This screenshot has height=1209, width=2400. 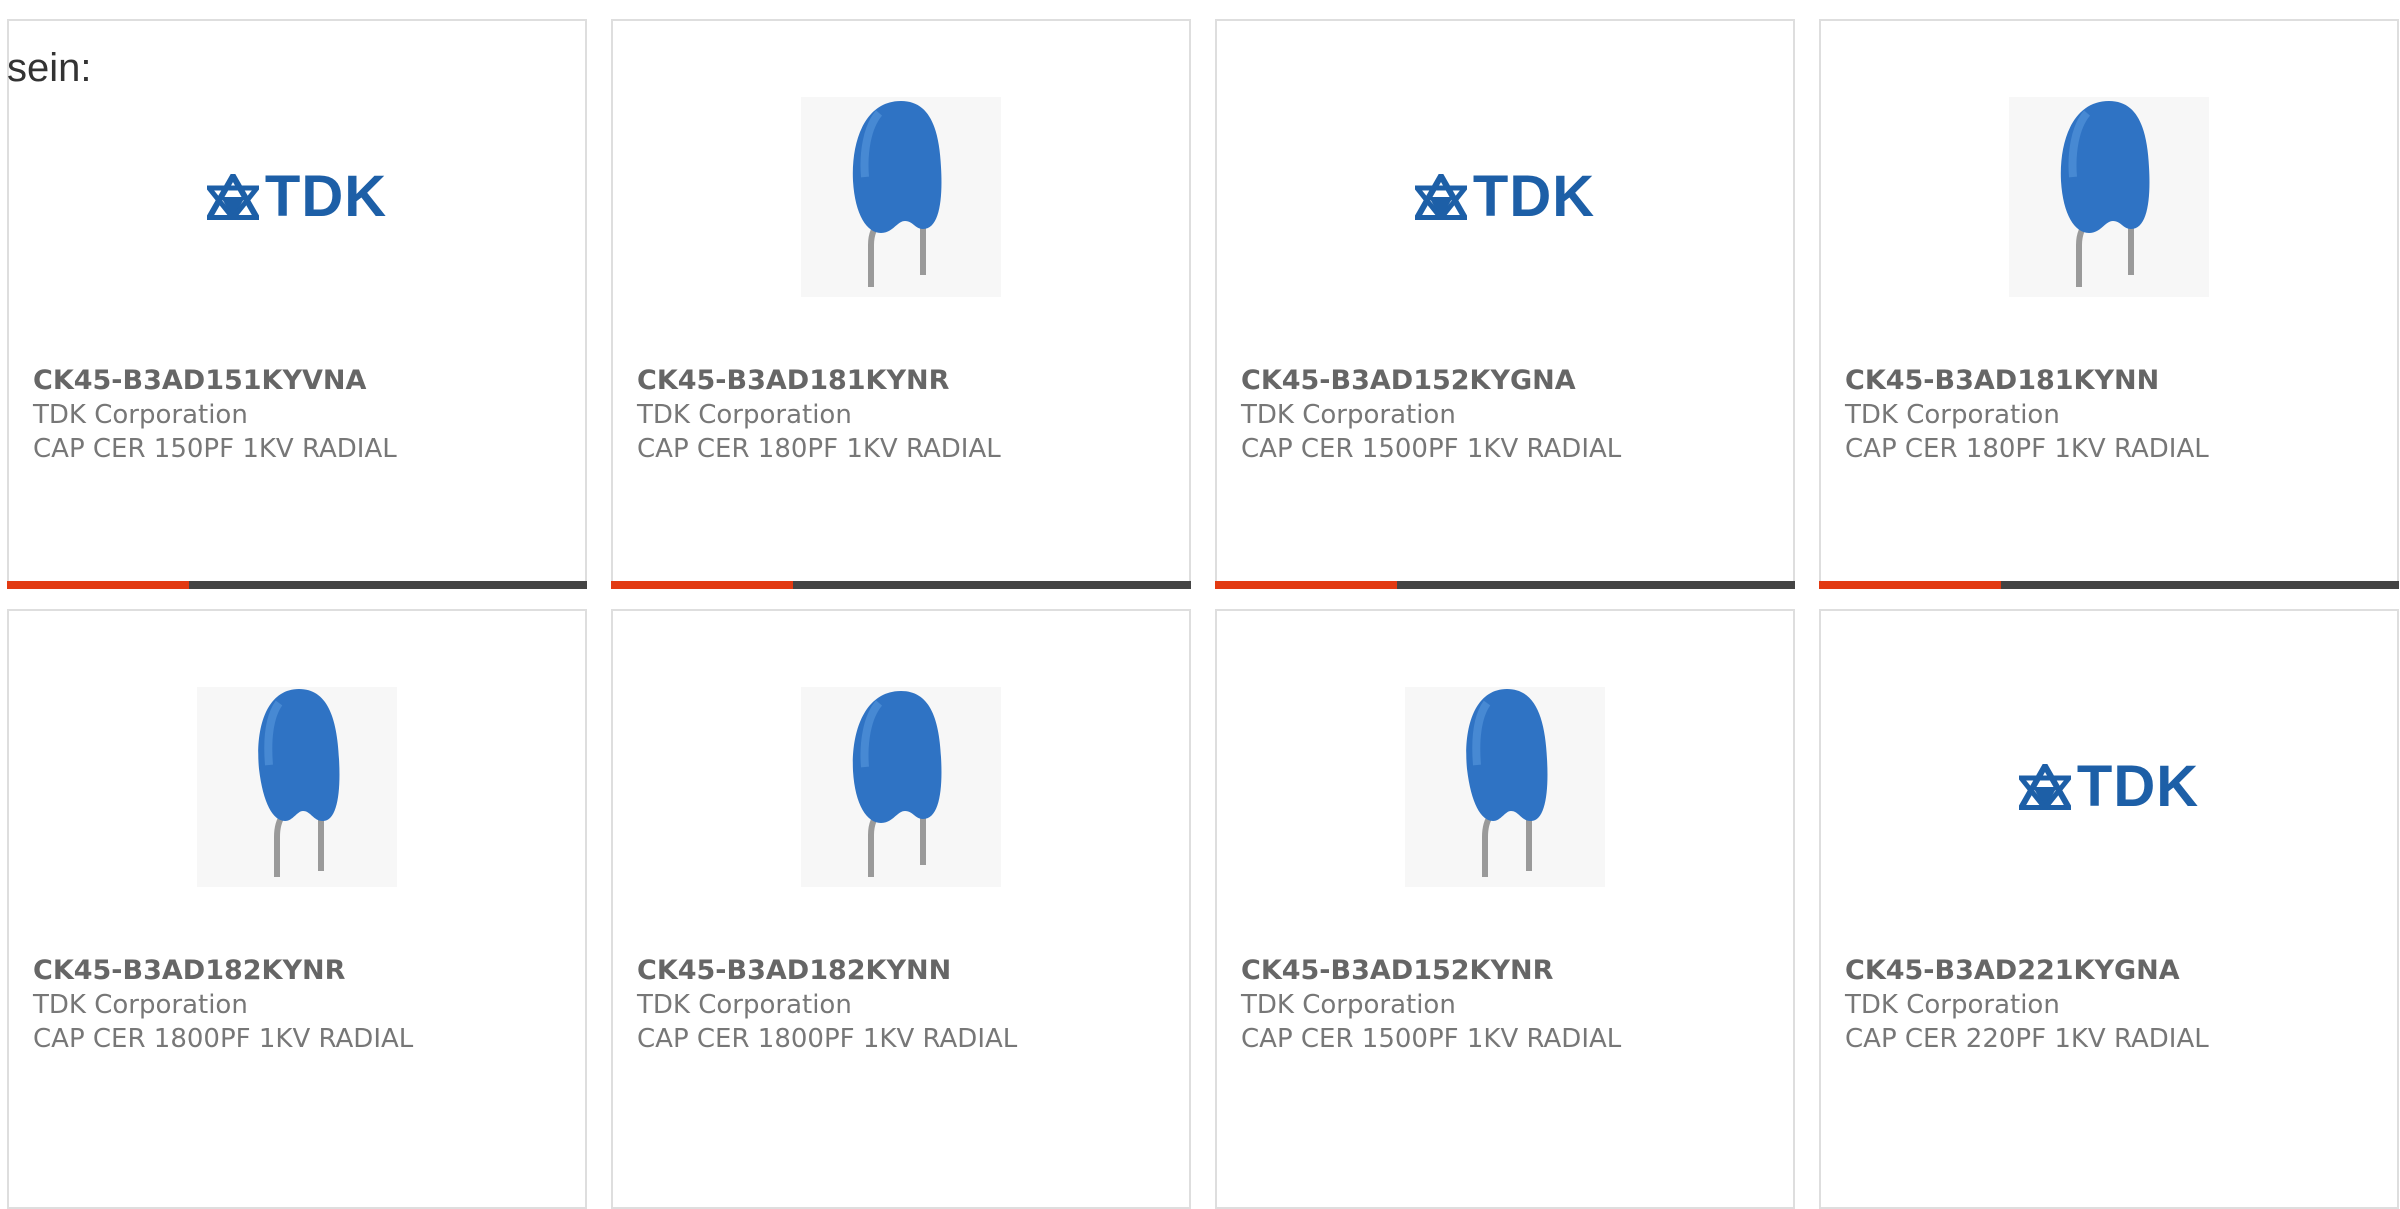 What do you see at coordinates (1509, 971) in the screenshot?
I see `part-number: CK45-B3AD152KYNR` at bounding box center [1509, 971].